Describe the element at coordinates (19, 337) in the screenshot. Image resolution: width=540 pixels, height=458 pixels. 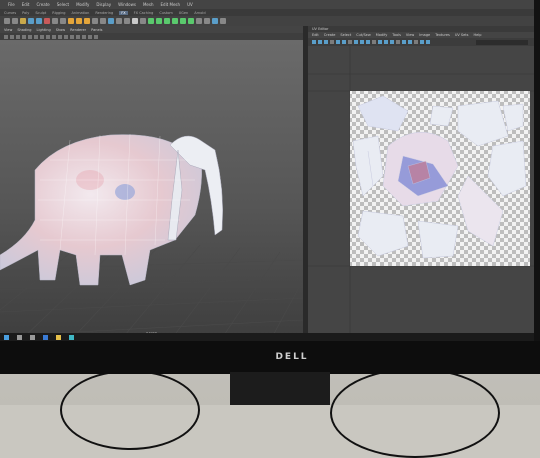
I see `search-icon` at that location.